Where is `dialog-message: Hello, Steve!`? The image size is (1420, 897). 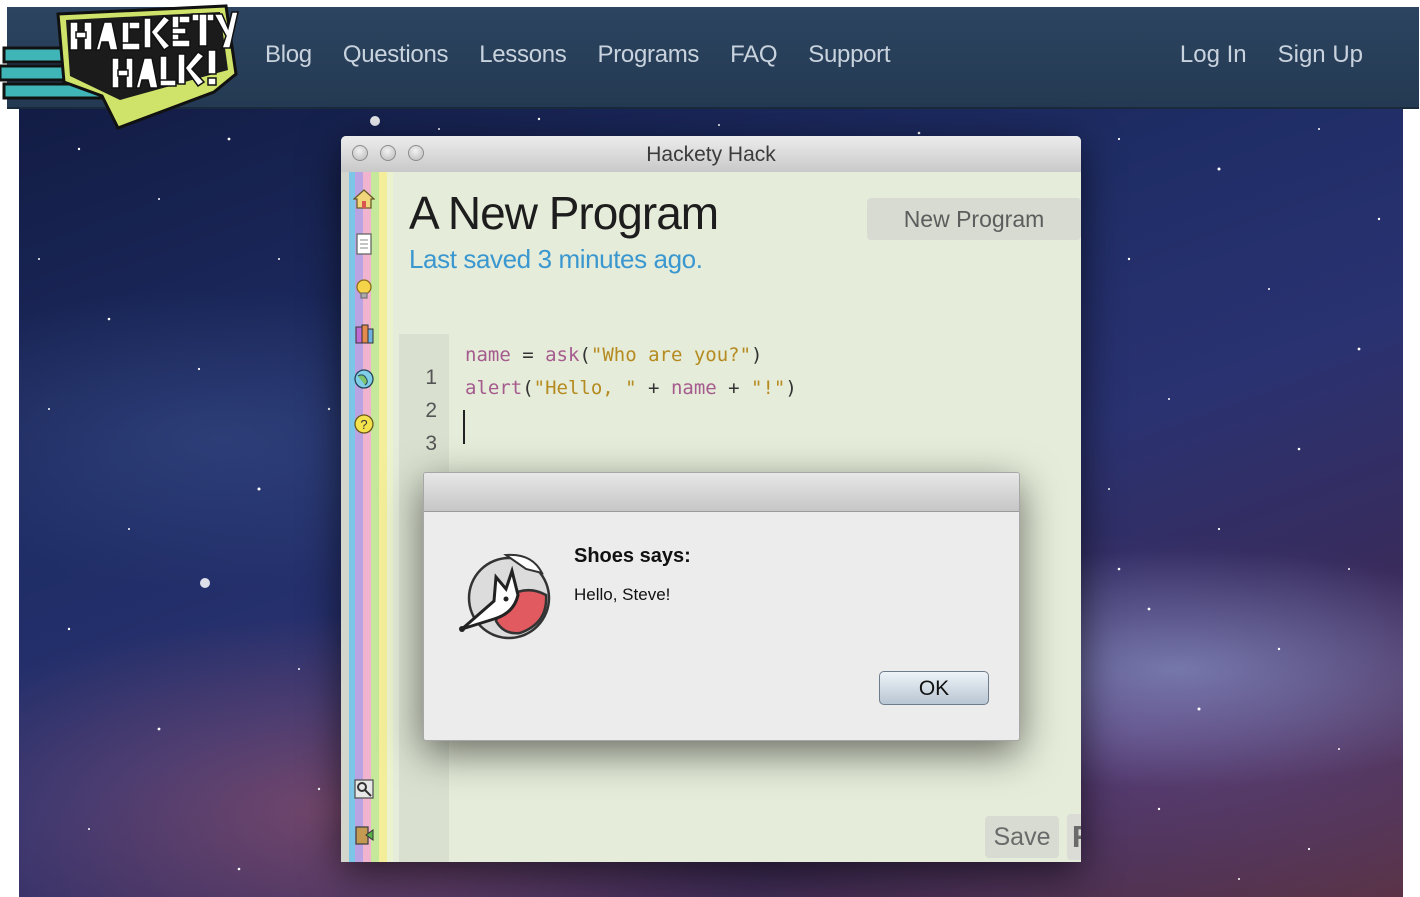 dialog-message: Hello, Steve! is located at coordinates (622, 594).